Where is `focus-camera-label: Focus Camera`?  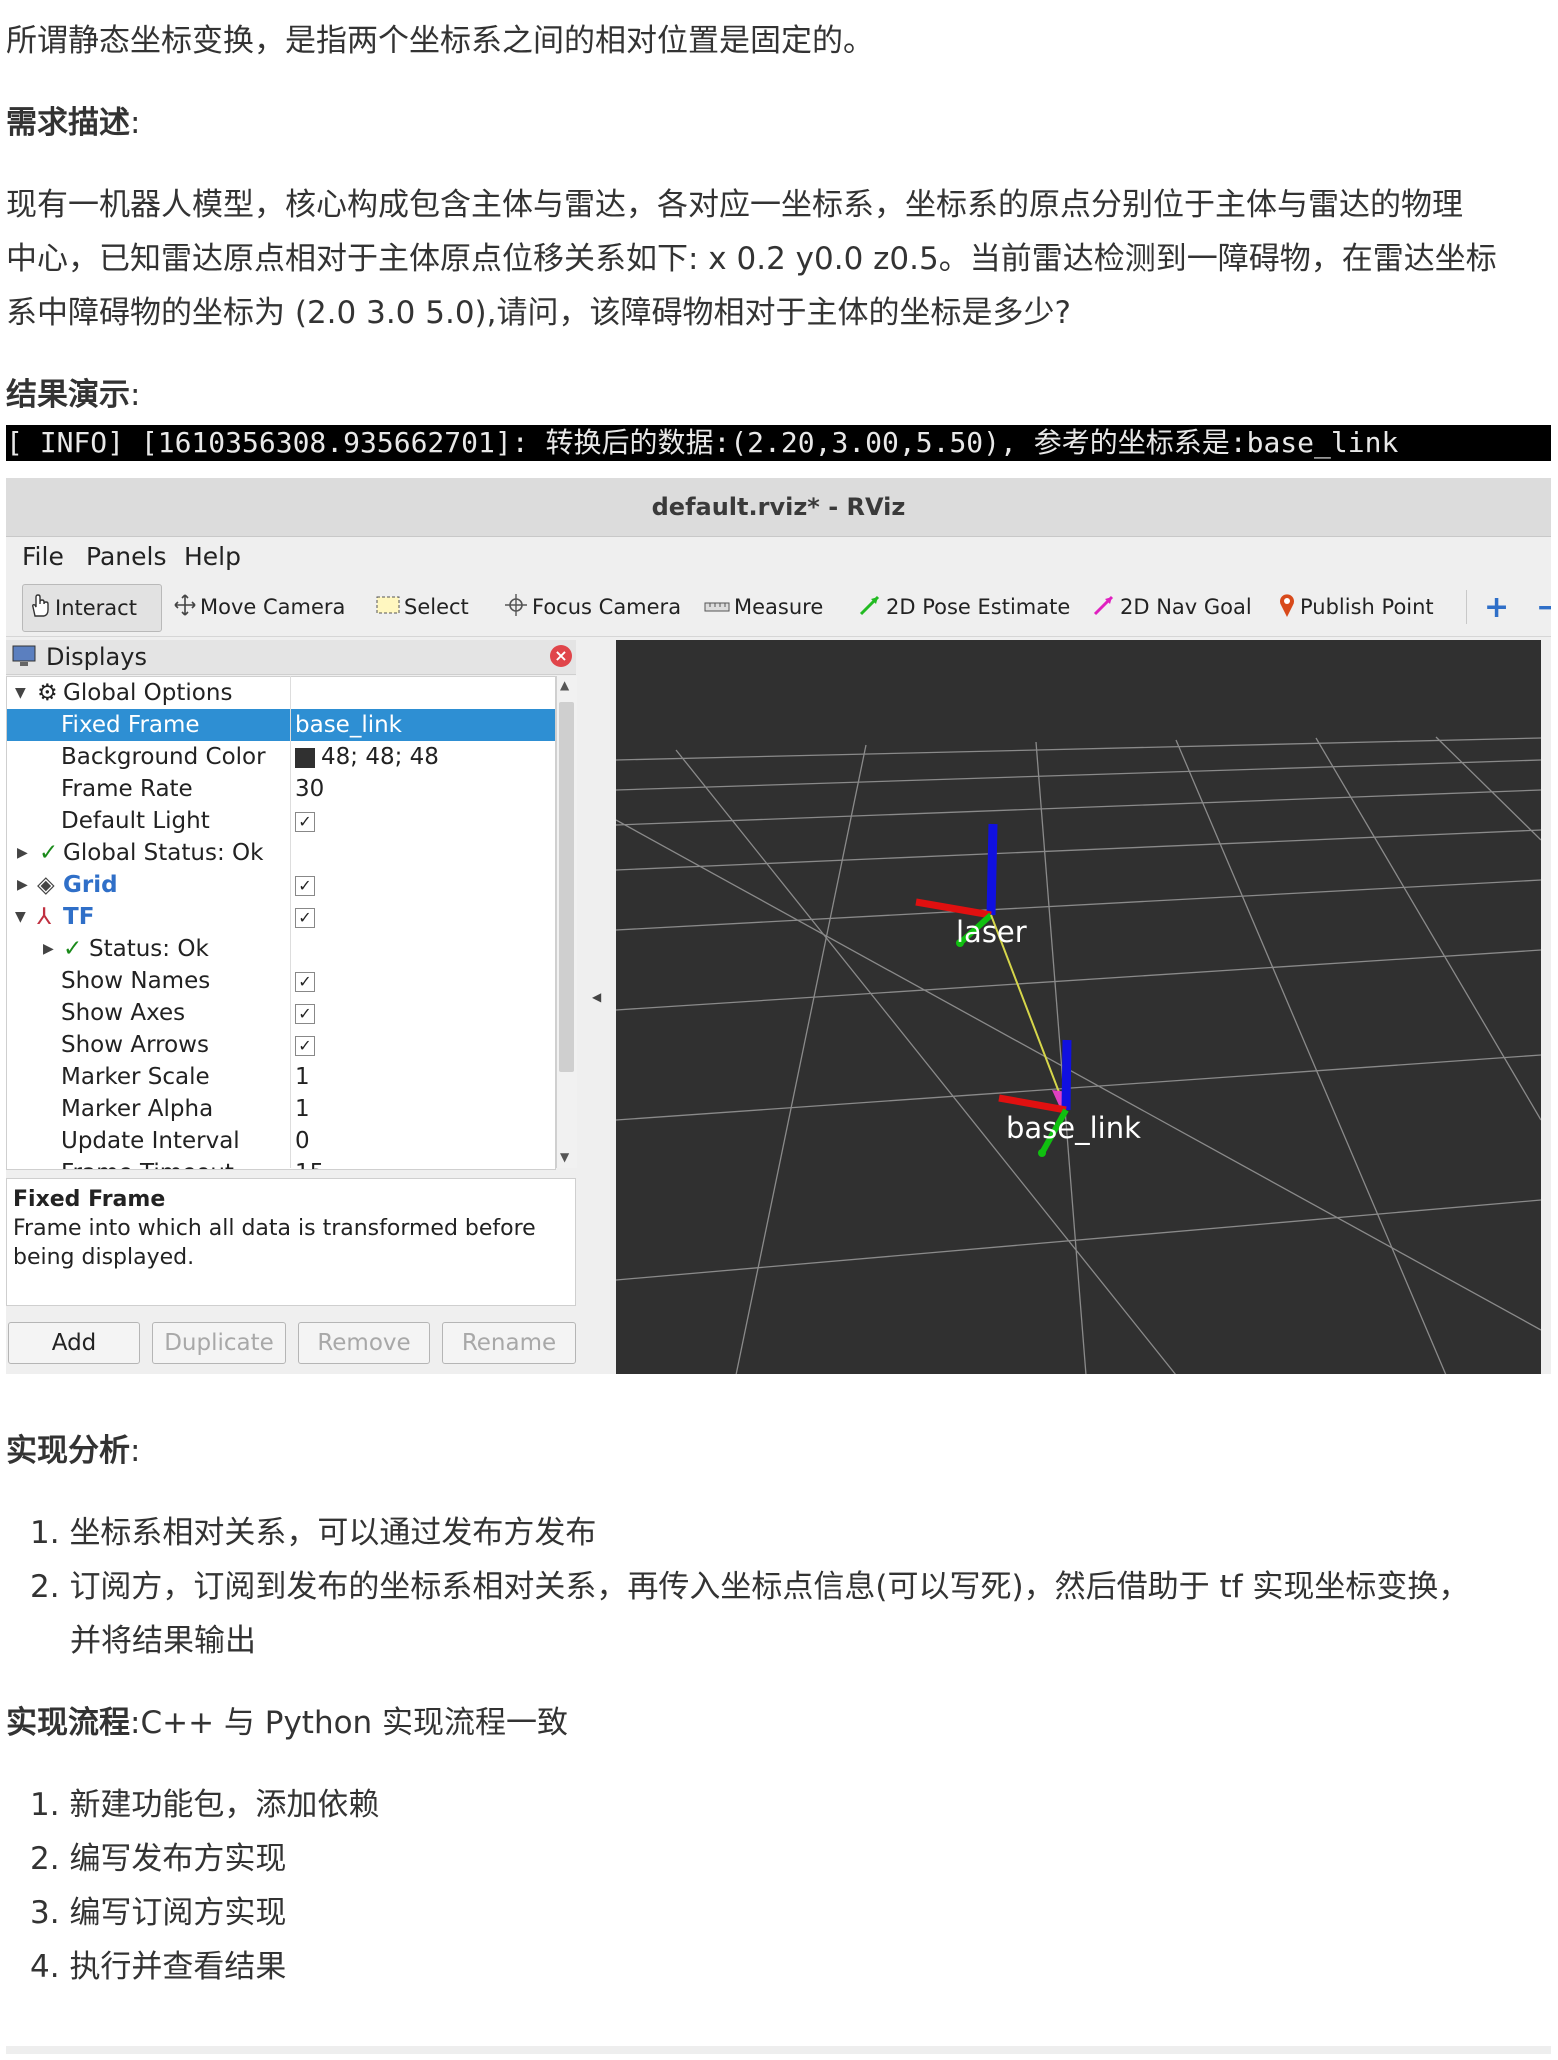 focus-camera-label: Focus Camera is located at coordinates (607, 607).